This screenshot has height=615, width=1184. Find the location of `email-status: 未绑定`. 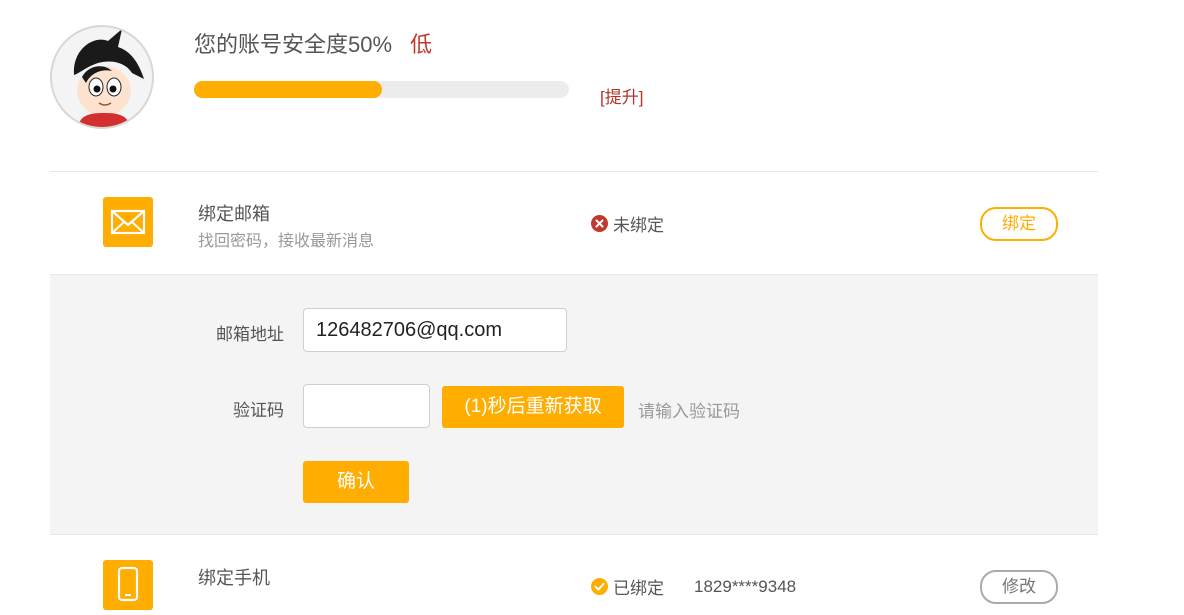

email-status: 未绑定 is located at coordinates (627, 223).